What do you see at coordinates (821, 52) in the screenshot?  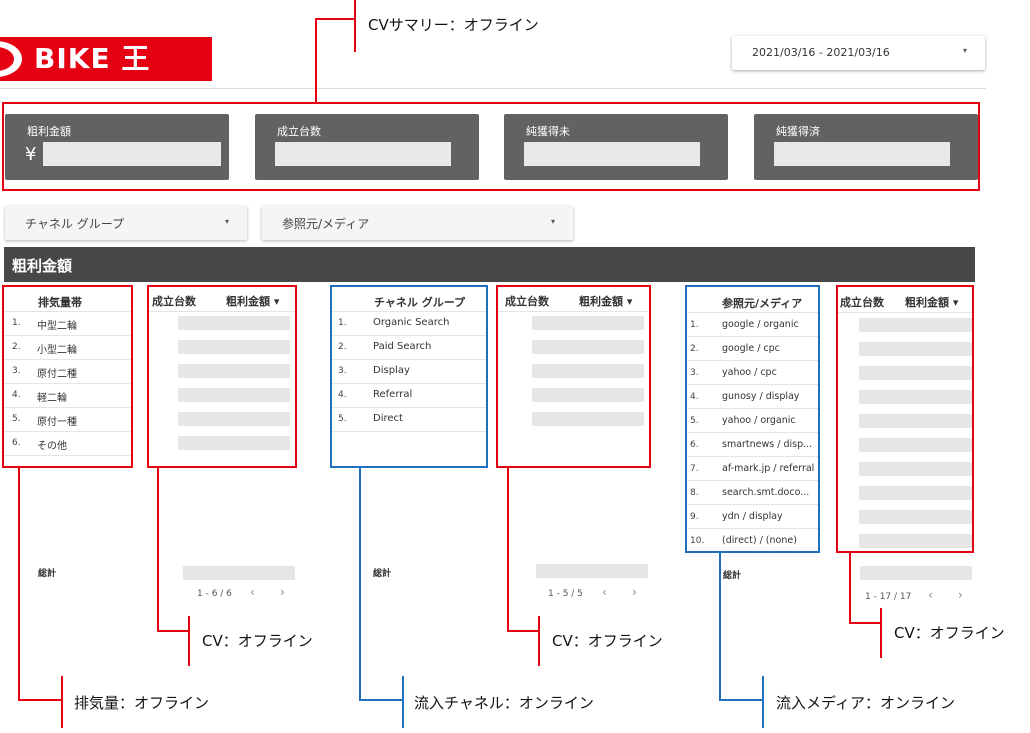 I see `date-range-value: 2021/03/16 - 2021/03/16` at bounding box center [821, 52].